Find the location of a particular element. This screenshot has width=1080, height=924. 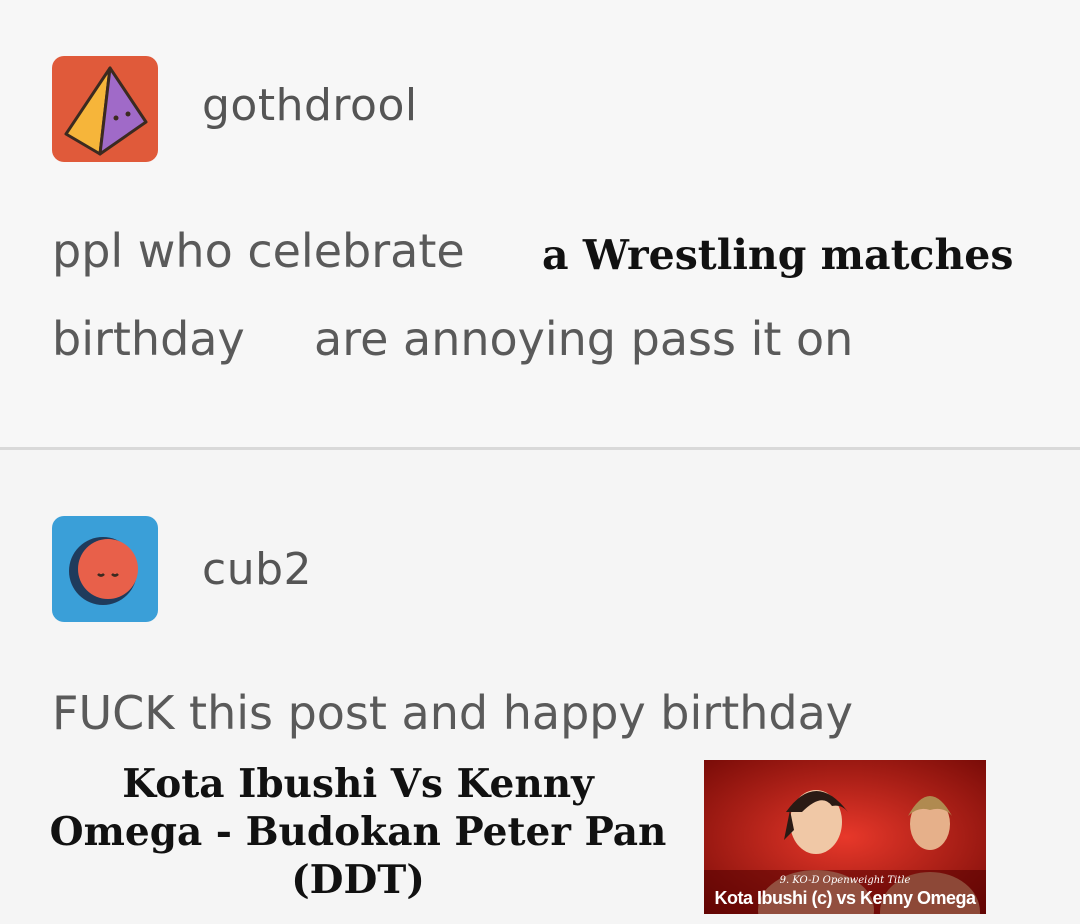

username-cub2: cub2 is located at coordinates (257, 569).